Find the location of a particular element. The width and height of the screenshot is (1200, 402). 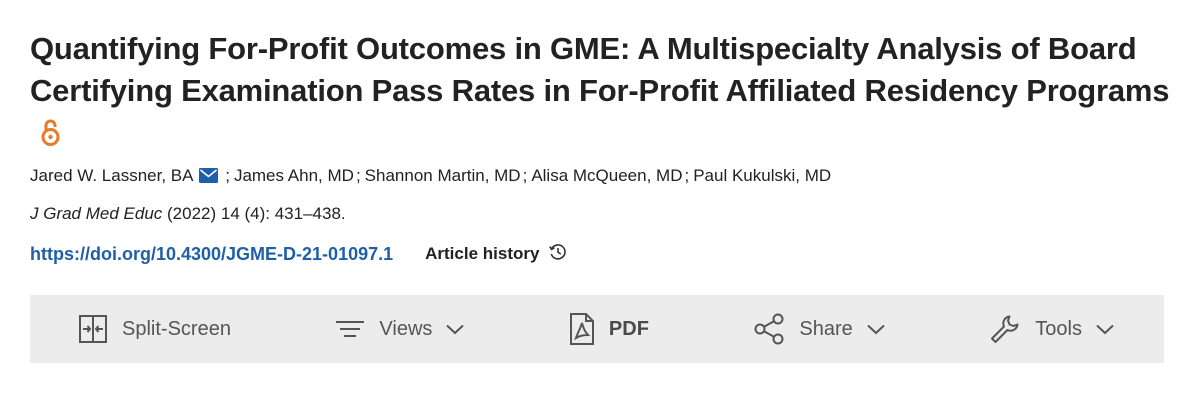

pdf-file-icon is located at coordinates (582, 329).